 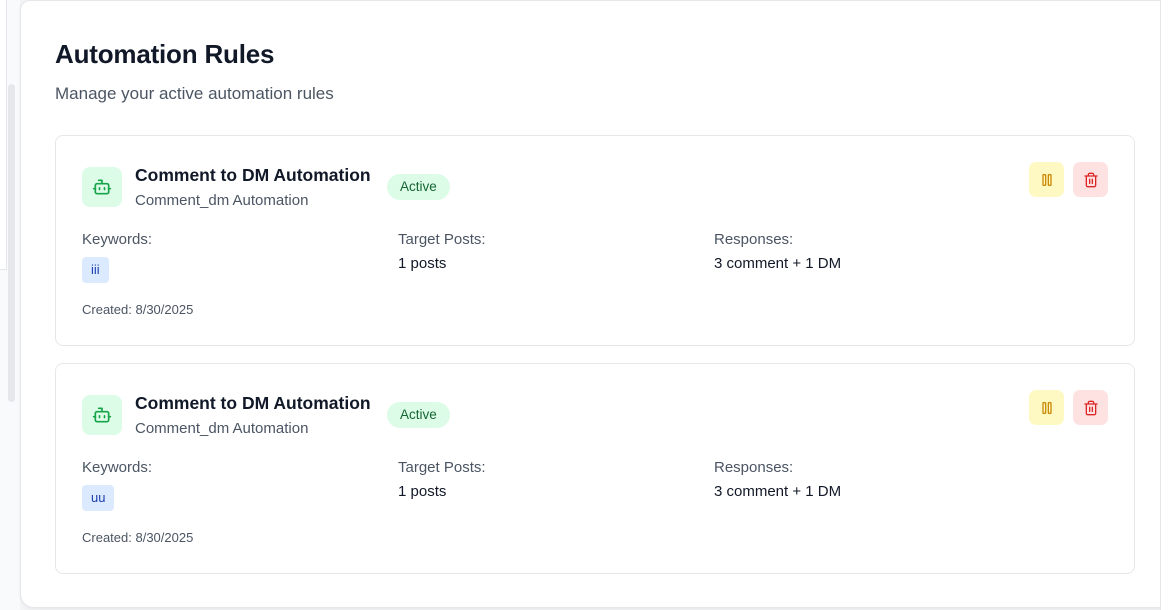 What do you see at coordinates (3, 135) in the screenshot?
I see `sidebar-panel-edge` at bounding box center [3, 135].